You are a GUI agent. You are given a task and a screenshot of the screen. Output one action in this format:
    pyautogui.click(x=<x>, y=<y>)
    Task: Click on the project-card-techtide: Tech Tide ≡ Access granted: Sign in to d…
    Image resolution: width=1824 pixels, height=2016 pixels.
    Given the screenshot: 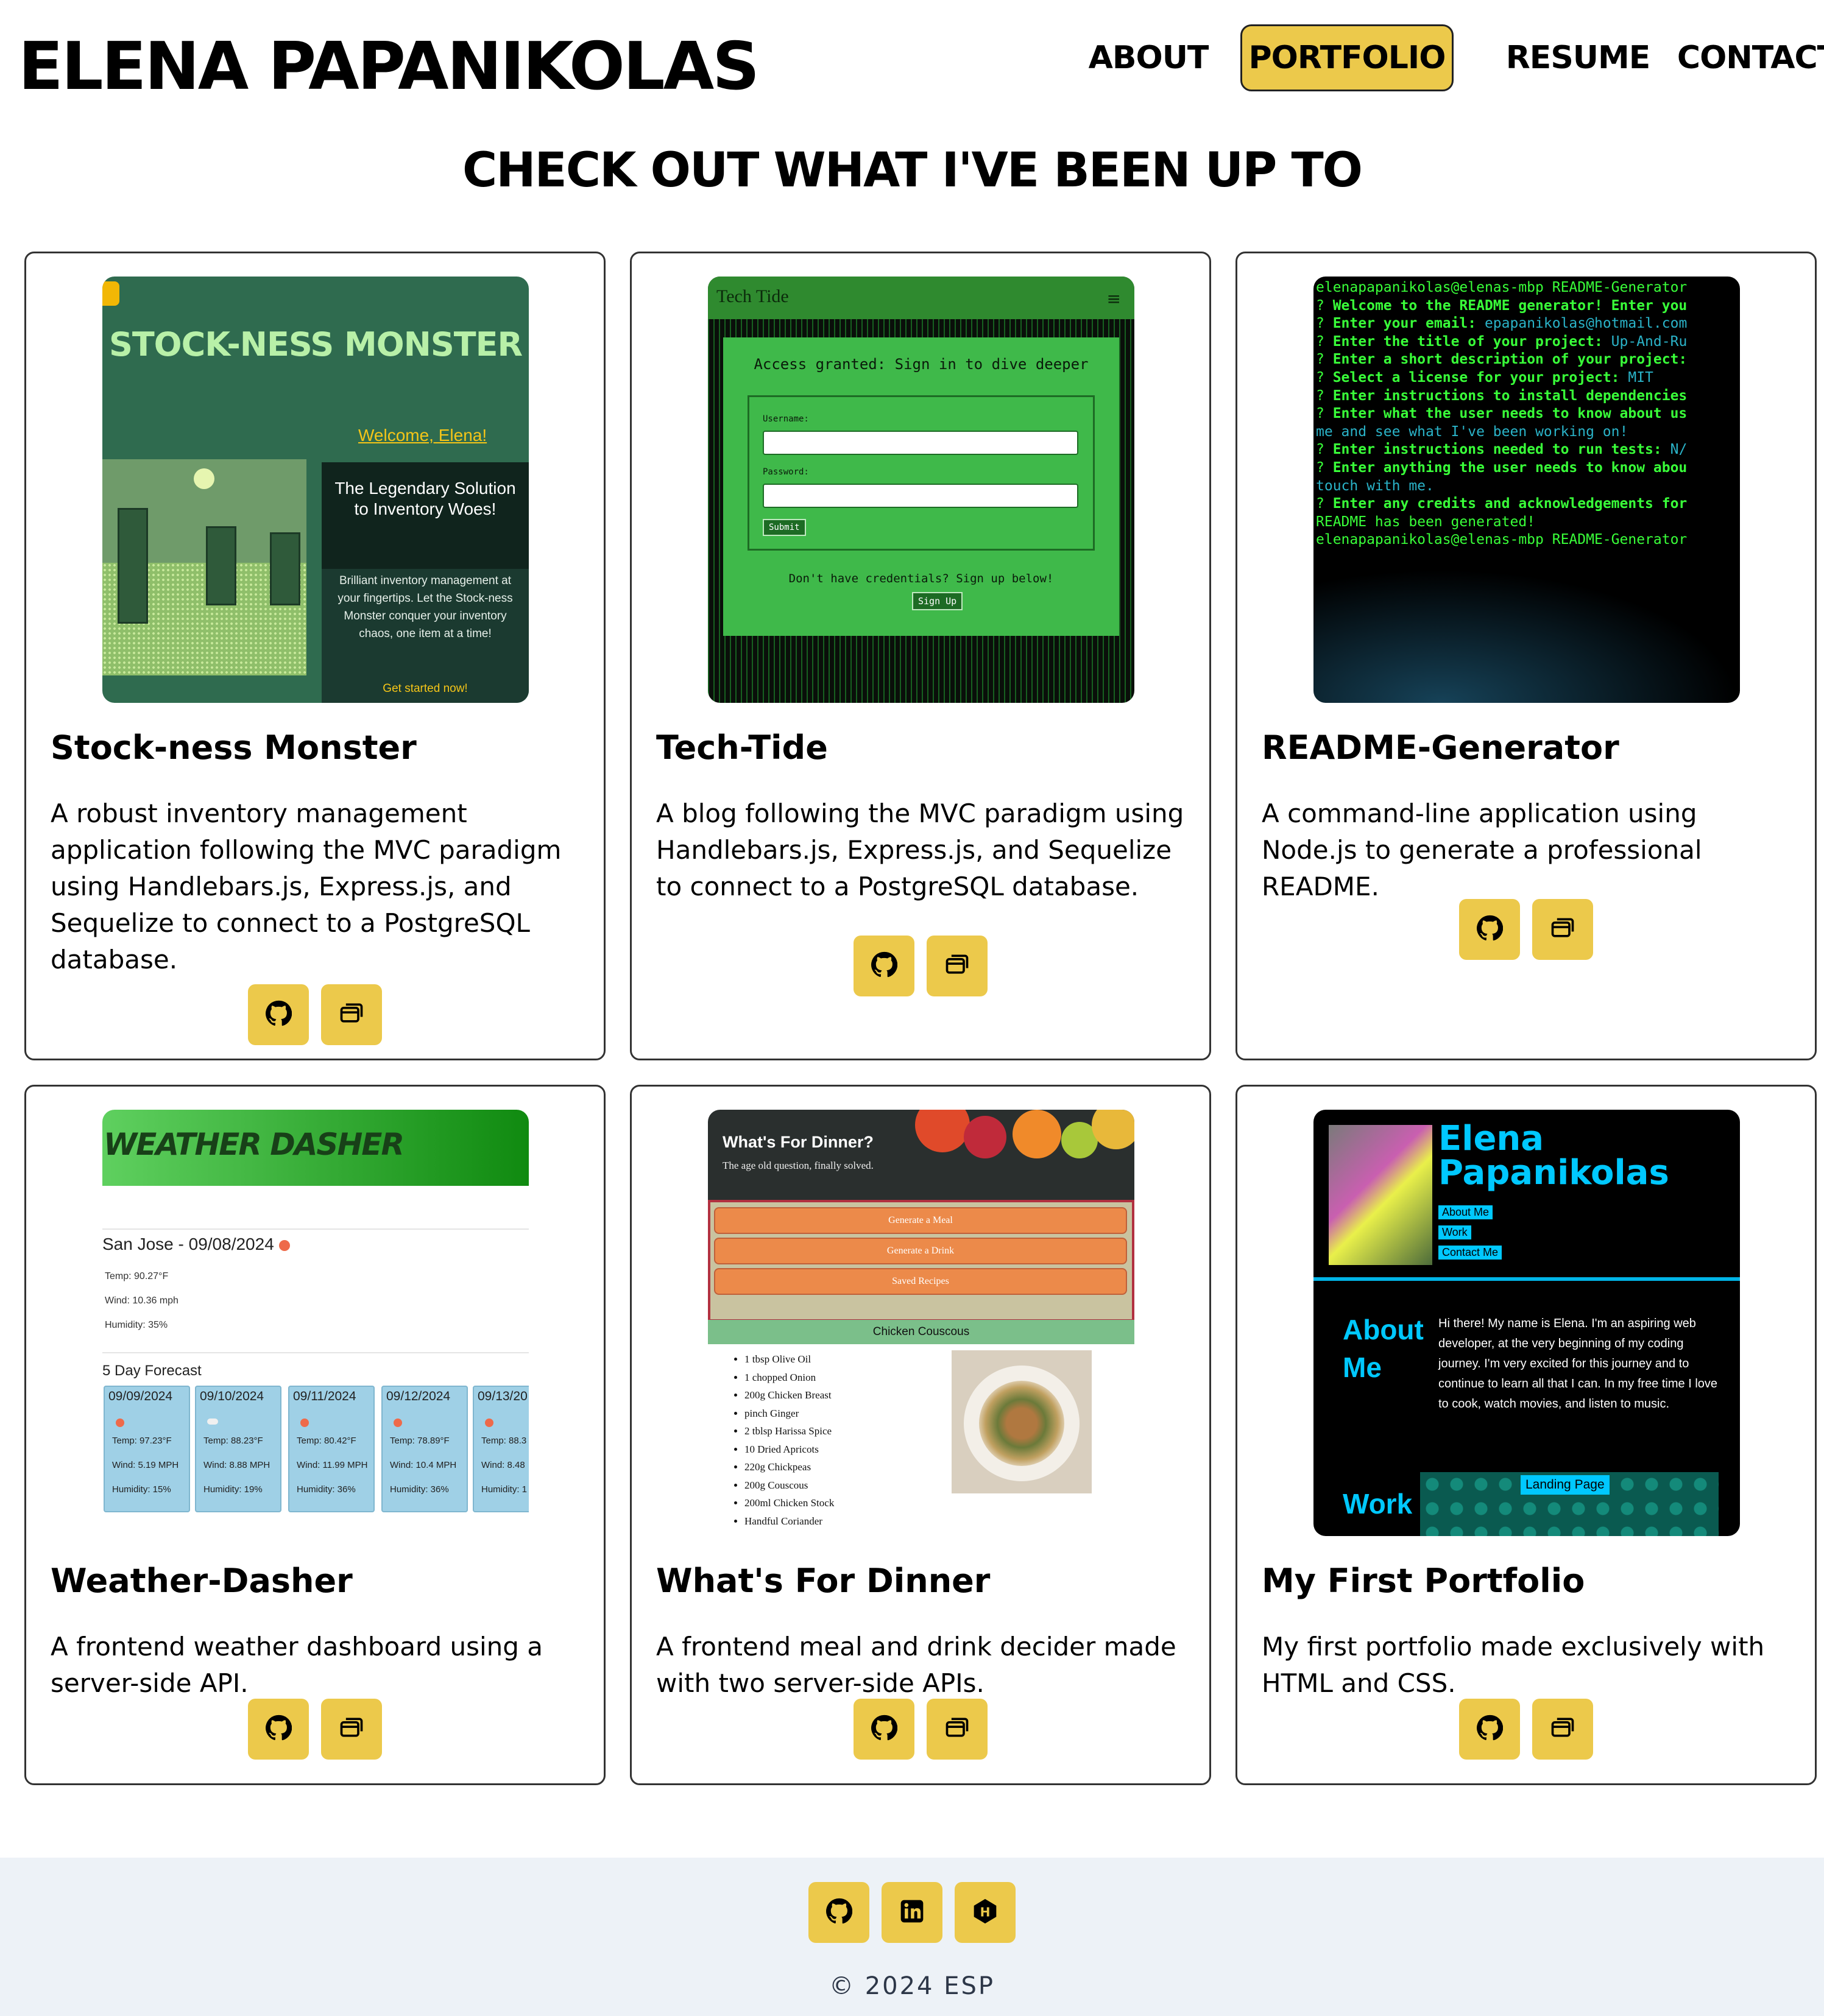 What is the action you would take?
    pyautogui.click(x=921, y=656)
    